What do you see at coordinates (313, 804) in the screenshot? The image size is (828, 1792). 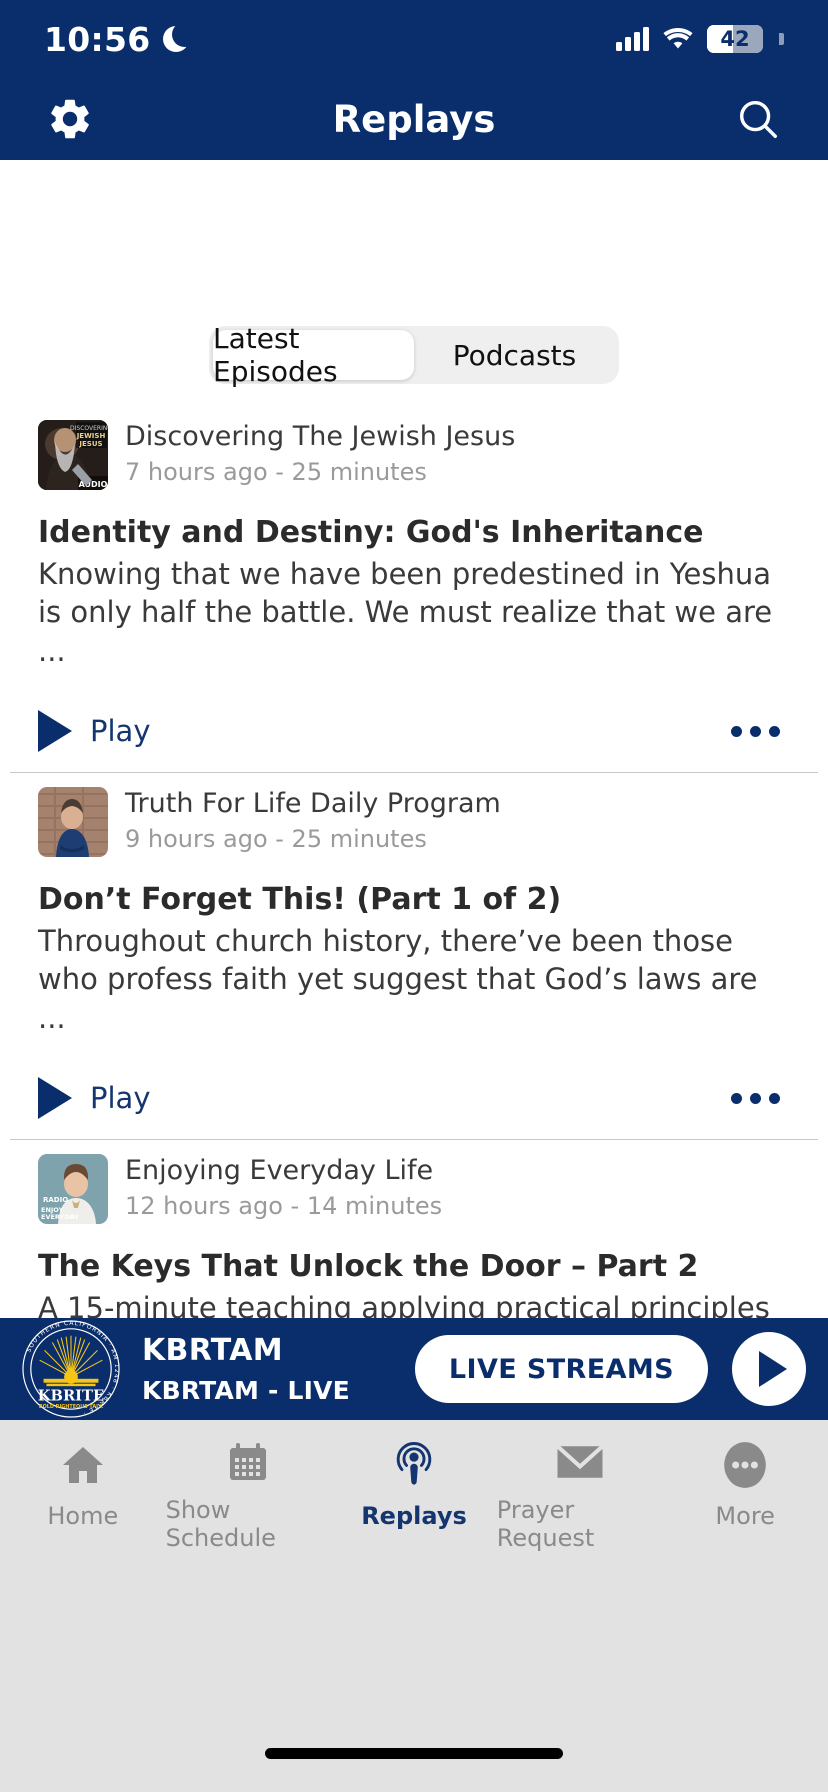 I see `episode-show-name: Truth For Life Daily Program` at bounding box center [313, 804].